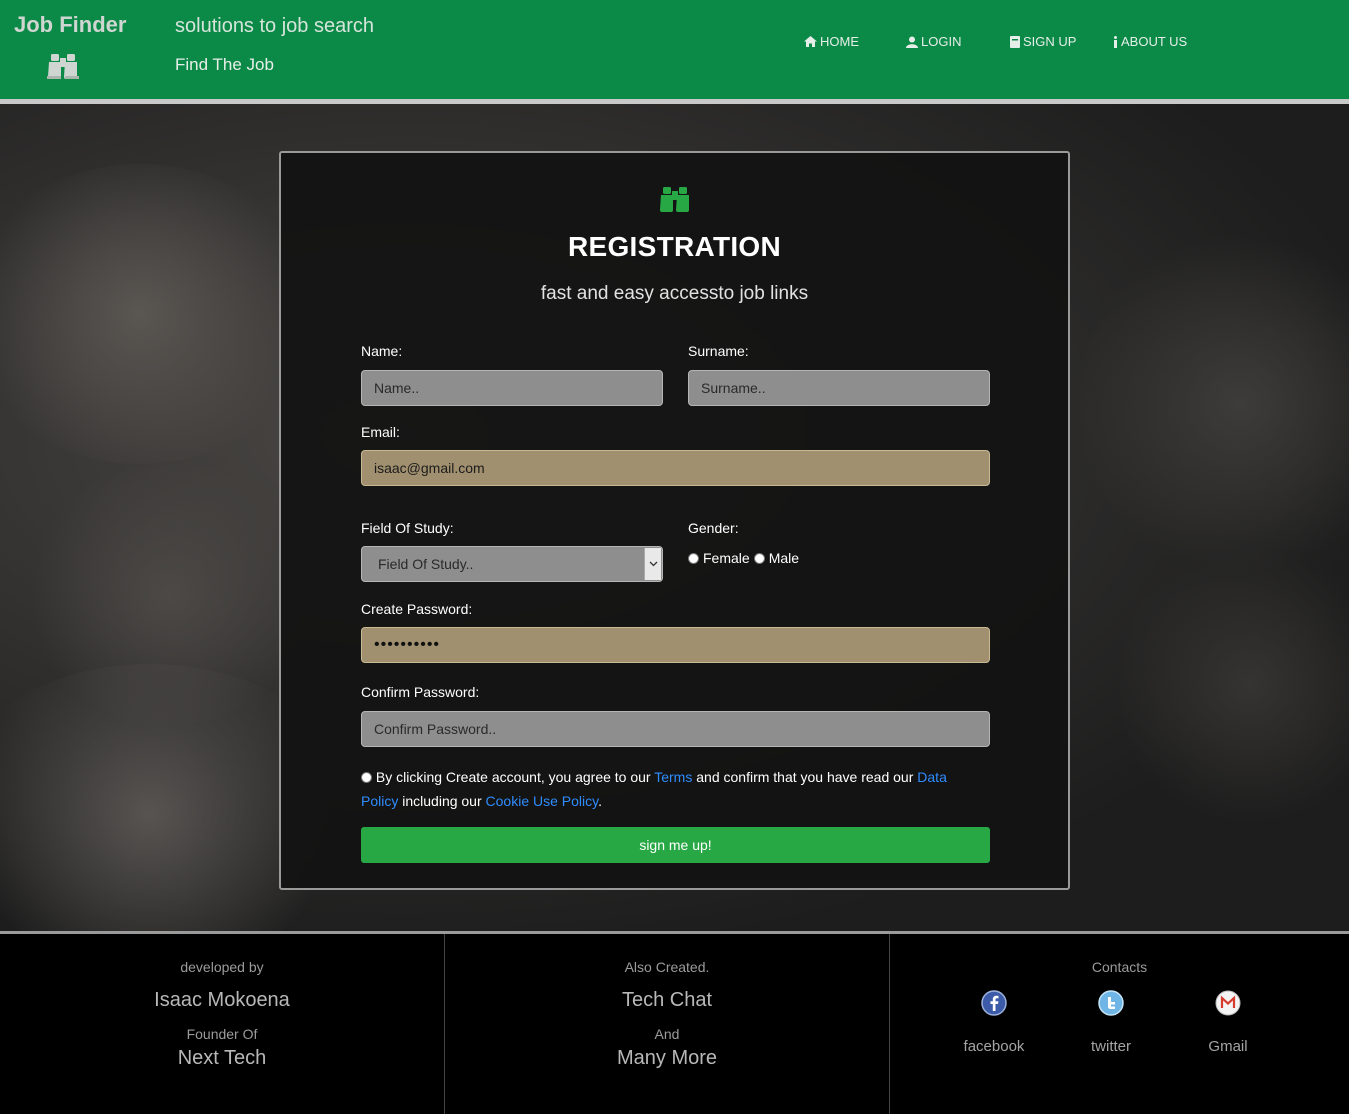  Describe the element at coordinates (667, 1034) in the screenshot. I see `and-label: And` at that location.